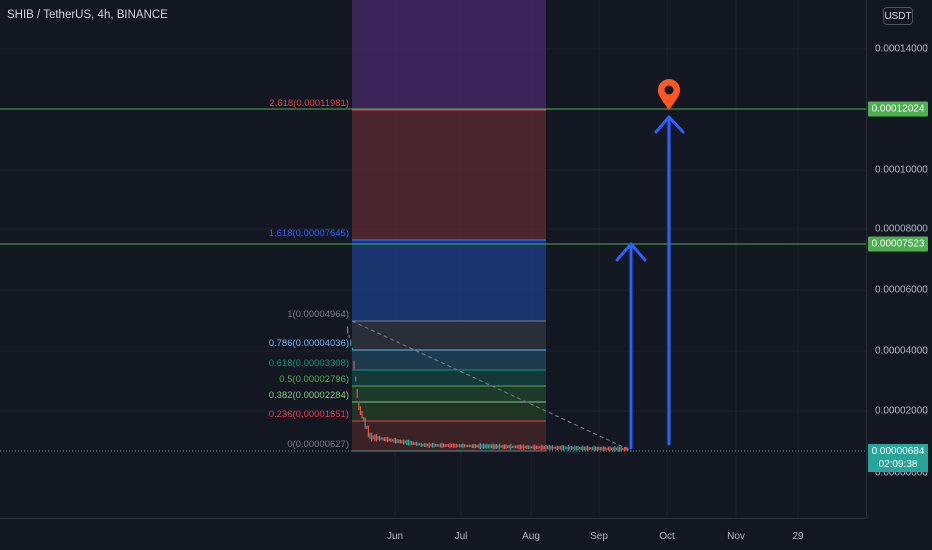 This screenshot has height=550, width=932. What do you see at coordinates (309, 414) in the screenshot?
I see `fib-label-0236: 0.236(0.00001651)` at bounding box center [309, 414].